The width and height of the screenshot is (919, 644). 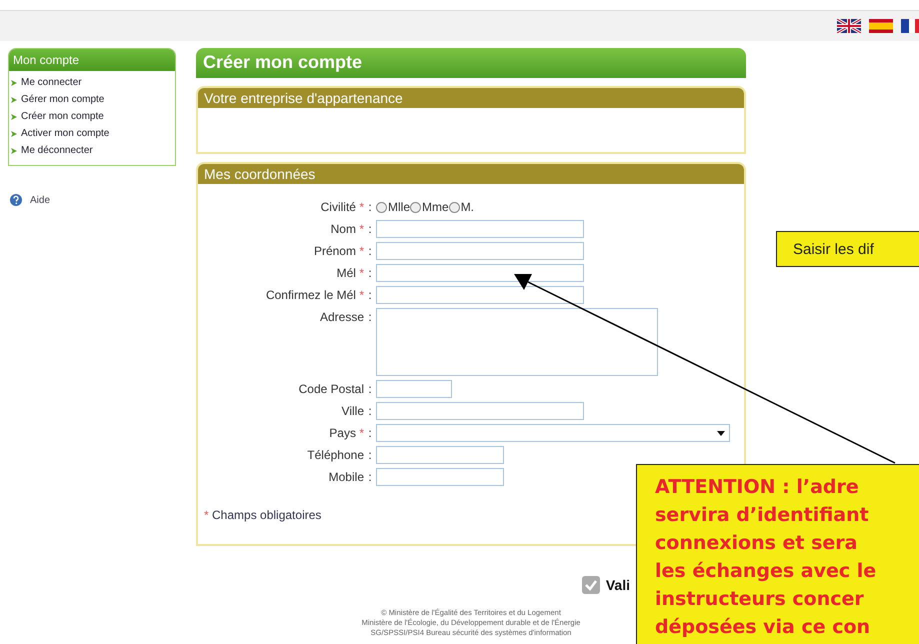 What do you see at coordinates (16, 200) in the screenshot?
I see `help-icon` at bounding box center [16, 200].